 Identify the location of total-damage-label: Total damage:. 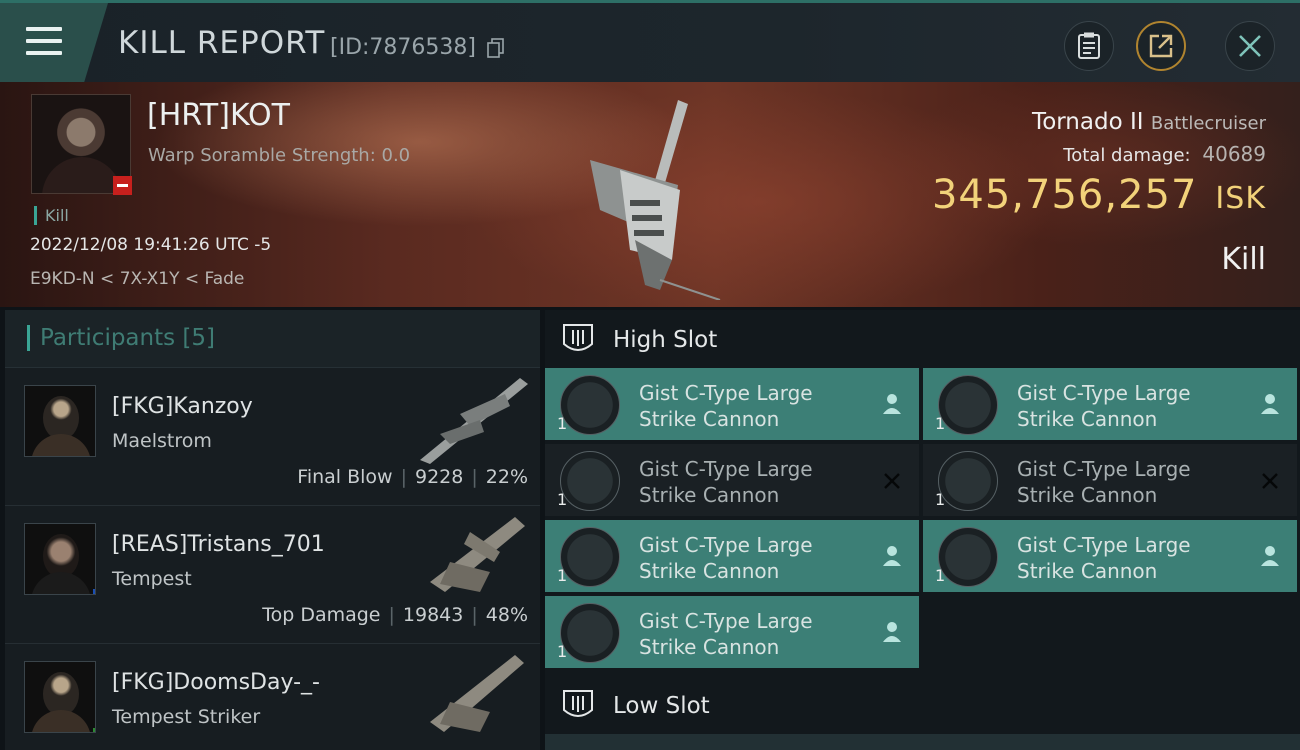
(1127, 155).